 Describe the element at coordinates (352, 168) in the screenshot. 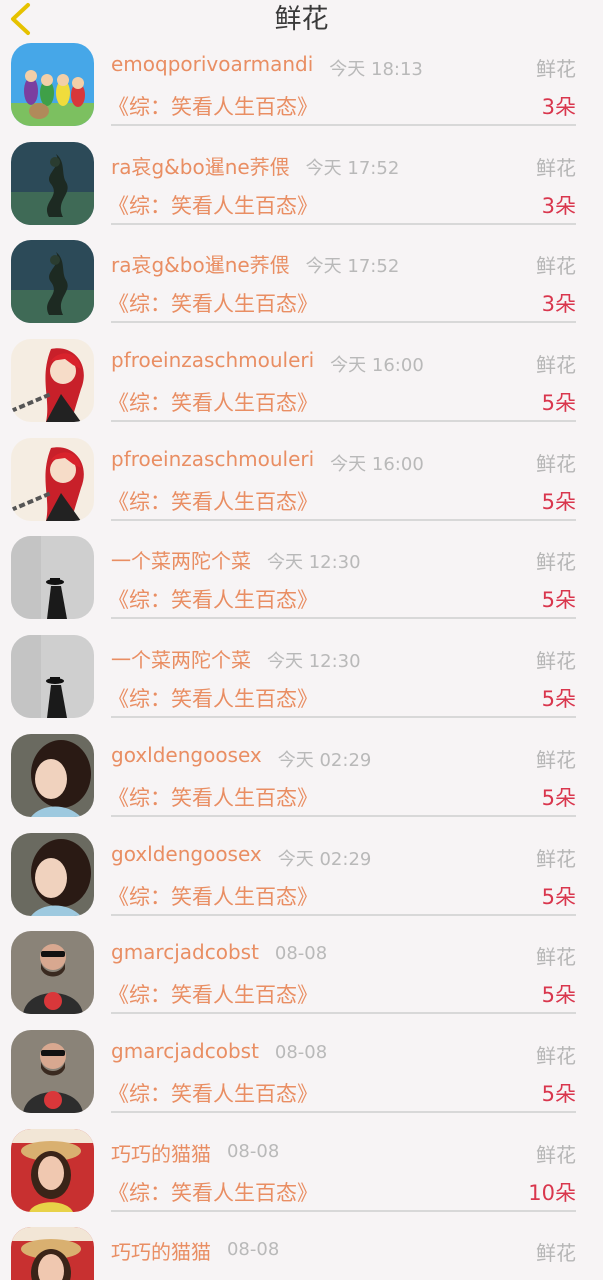

I see `timestamp: 今天 17:52` at that location.